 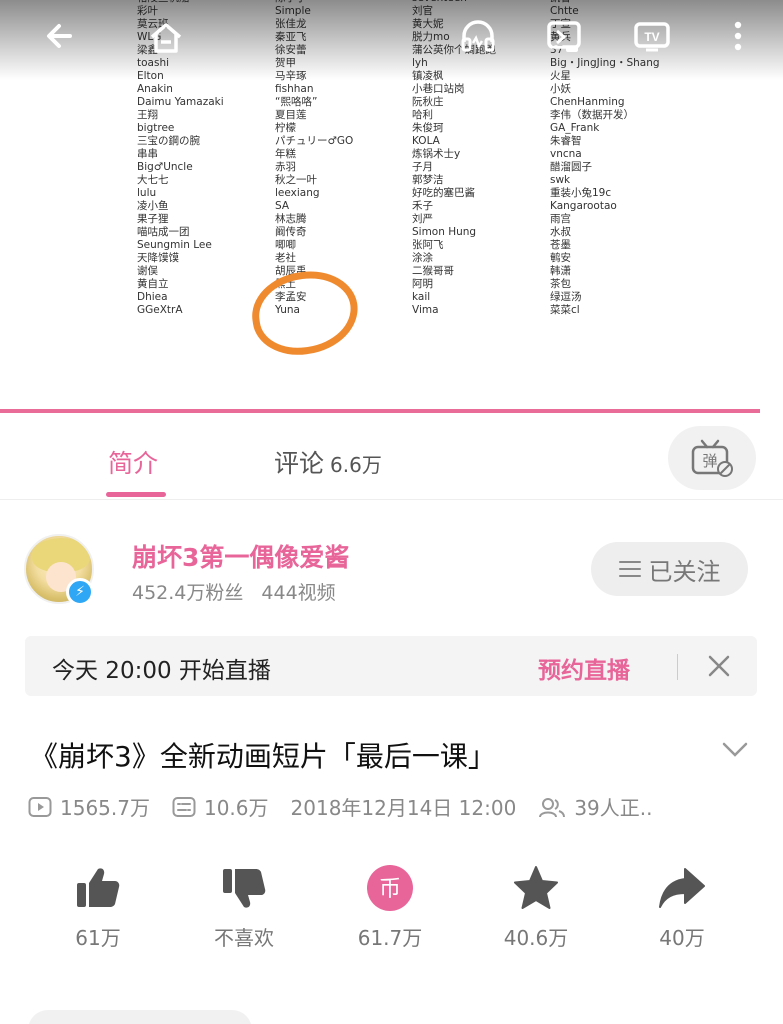 What do you see at coordinates (560, 89) in the screenshot?
I see `credit-name: 小妖` at bounding box center [560, 89].